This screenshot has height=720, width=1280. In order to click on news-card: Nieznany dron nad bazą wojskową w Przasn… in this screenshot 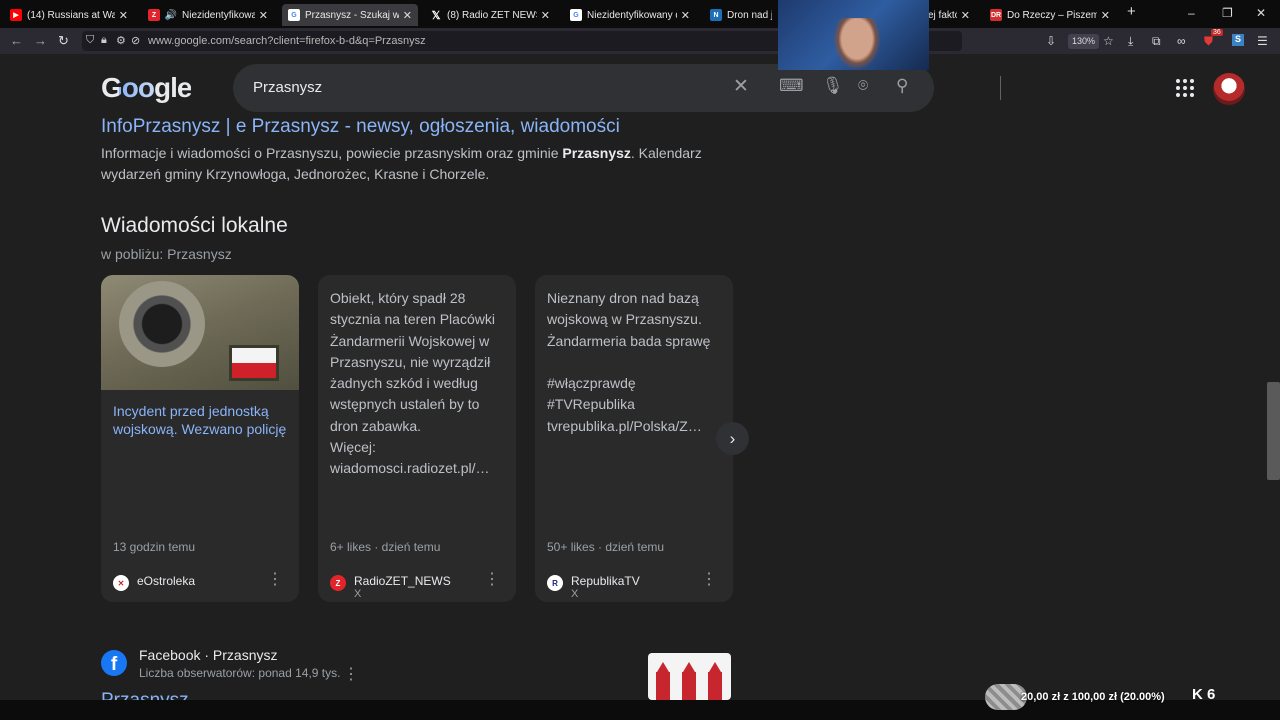, I will do `click(634, 438)`.